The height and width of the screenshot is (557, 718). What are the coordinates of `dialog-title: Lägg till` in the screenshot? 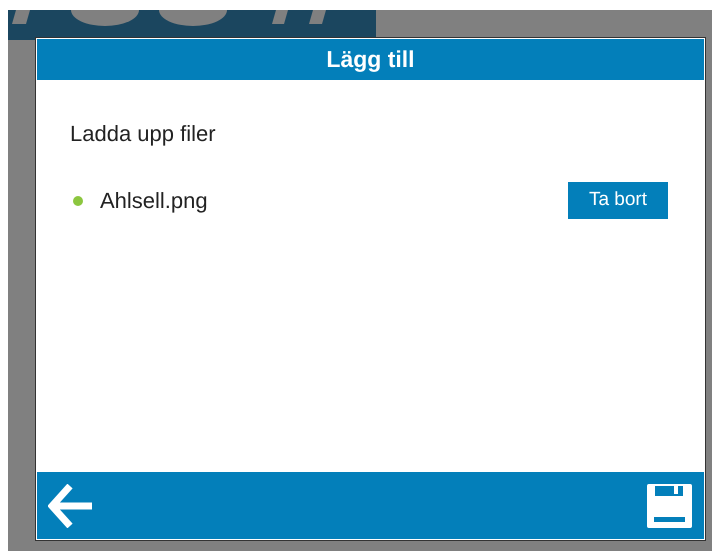 It's located at (370, 59).